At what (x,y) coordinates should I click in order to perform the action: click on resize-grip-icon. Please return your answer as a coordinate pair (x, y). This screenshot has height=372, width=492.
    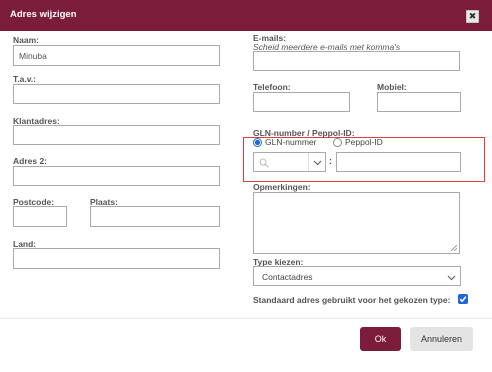
    Looking at the image, I should click on (454, 248).